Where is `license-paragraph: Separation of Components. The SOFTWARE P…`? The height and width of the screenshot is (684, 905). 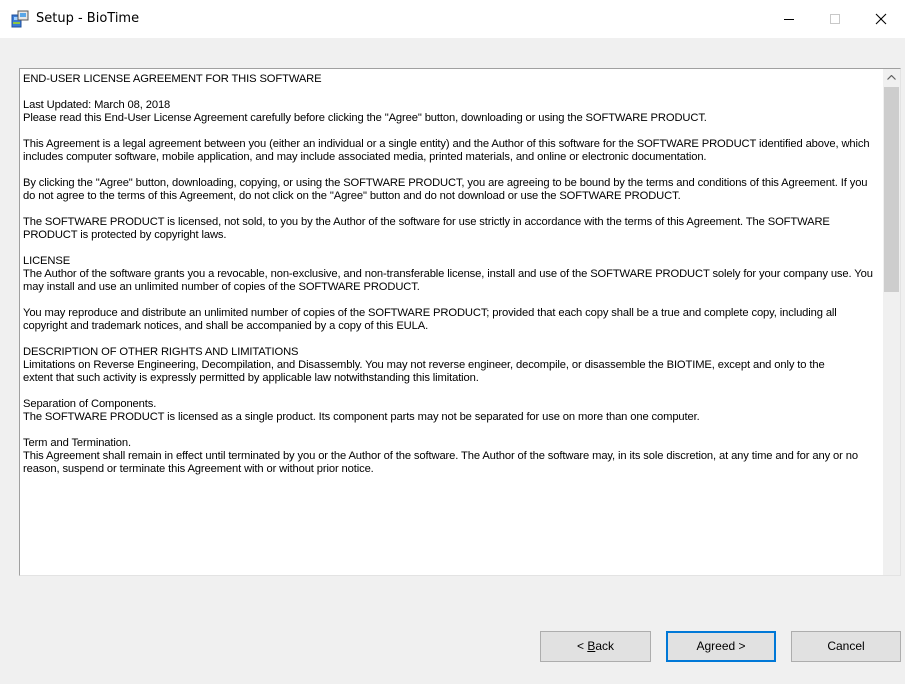
license-paragraph: Separation of Components. The SOFTWARE P… is located at coordinates (361, 410).